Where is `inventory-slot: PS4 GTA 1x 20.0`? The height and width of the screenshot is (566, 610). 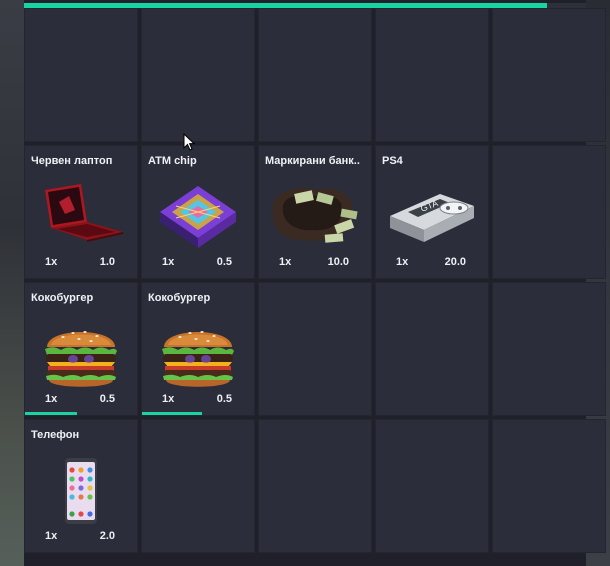 inventory-slot: PS4 GTA 1x 20.0 is located at coordinates (432, 212).